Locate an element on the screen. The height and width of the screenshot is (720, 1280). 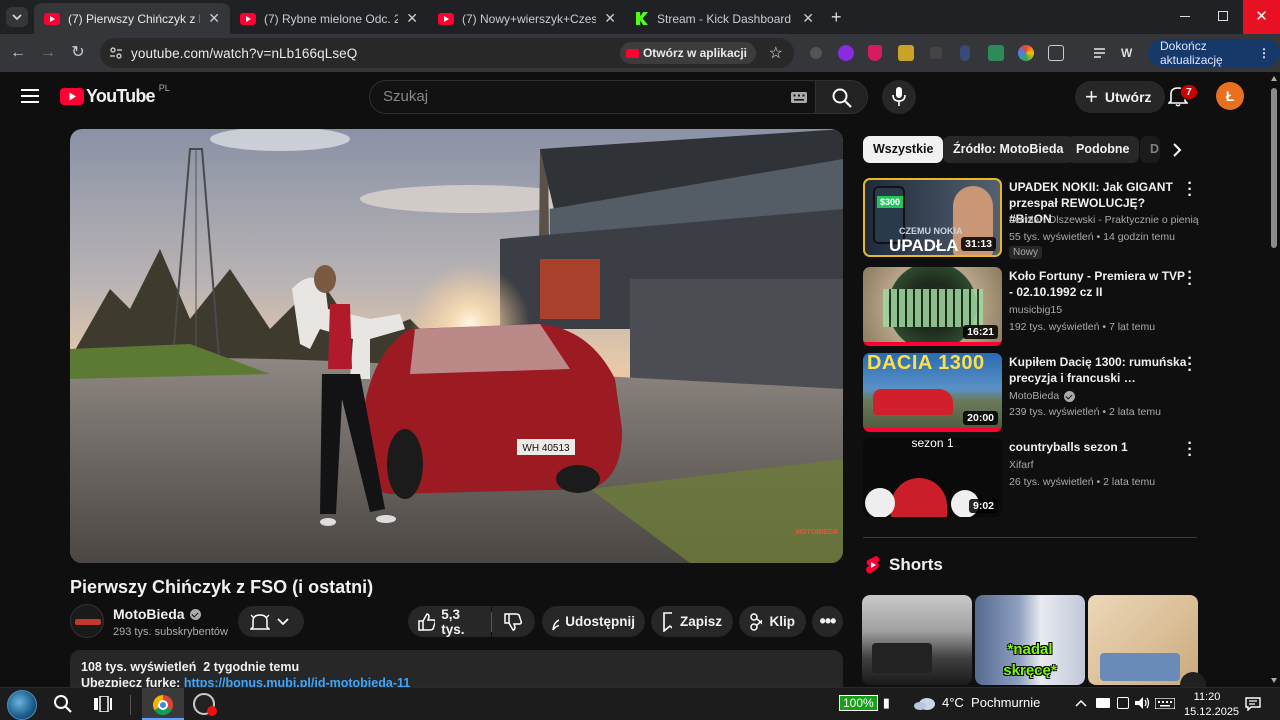
app-taskbar-button is located at coordinates (205, 704).